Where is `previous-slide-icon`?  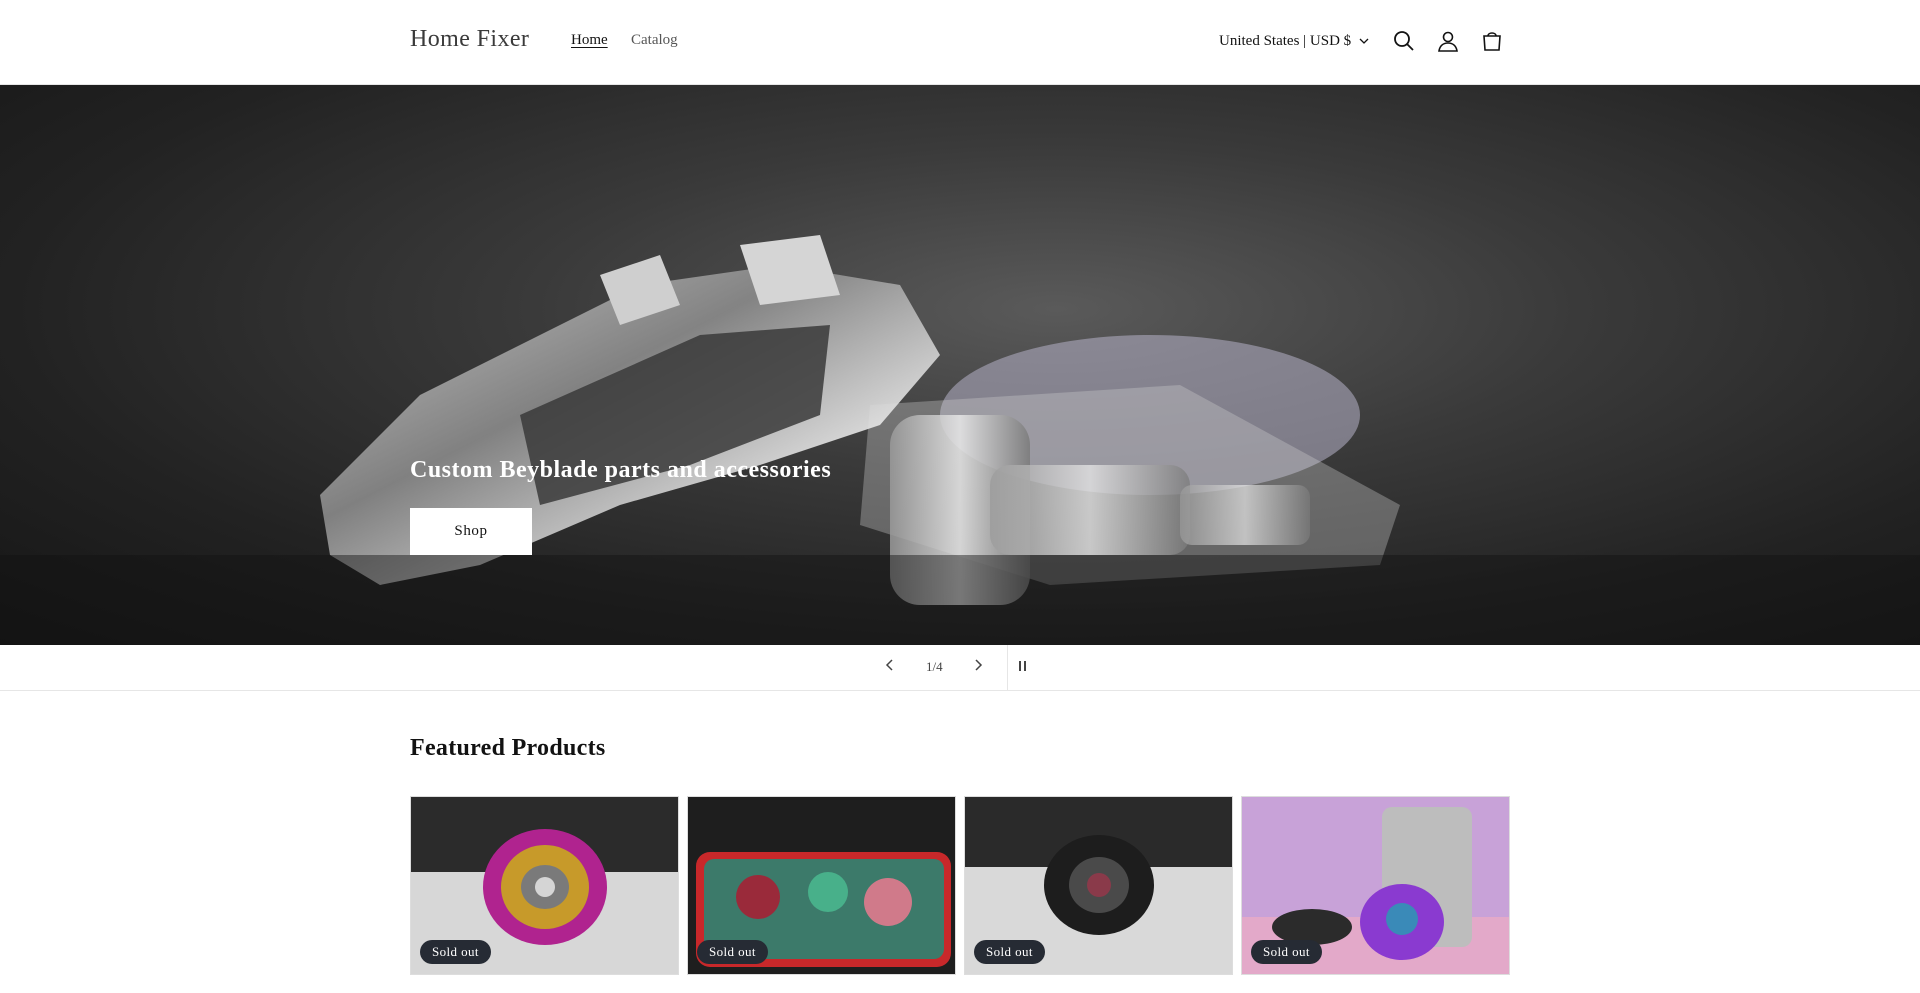
previous-slide-icon is located at coordinates (890, 667).